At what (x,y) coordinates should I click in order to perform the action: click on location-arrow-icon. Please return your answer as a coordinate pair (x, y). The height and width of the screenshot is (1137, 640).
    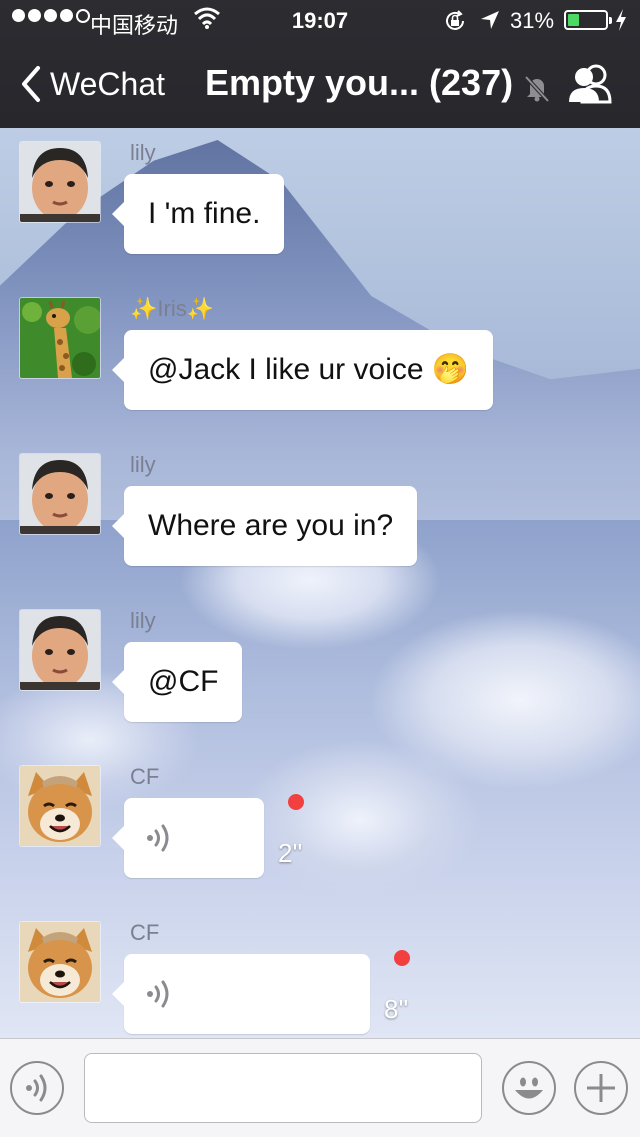
    Looking at the image, I should click on (490, 20).